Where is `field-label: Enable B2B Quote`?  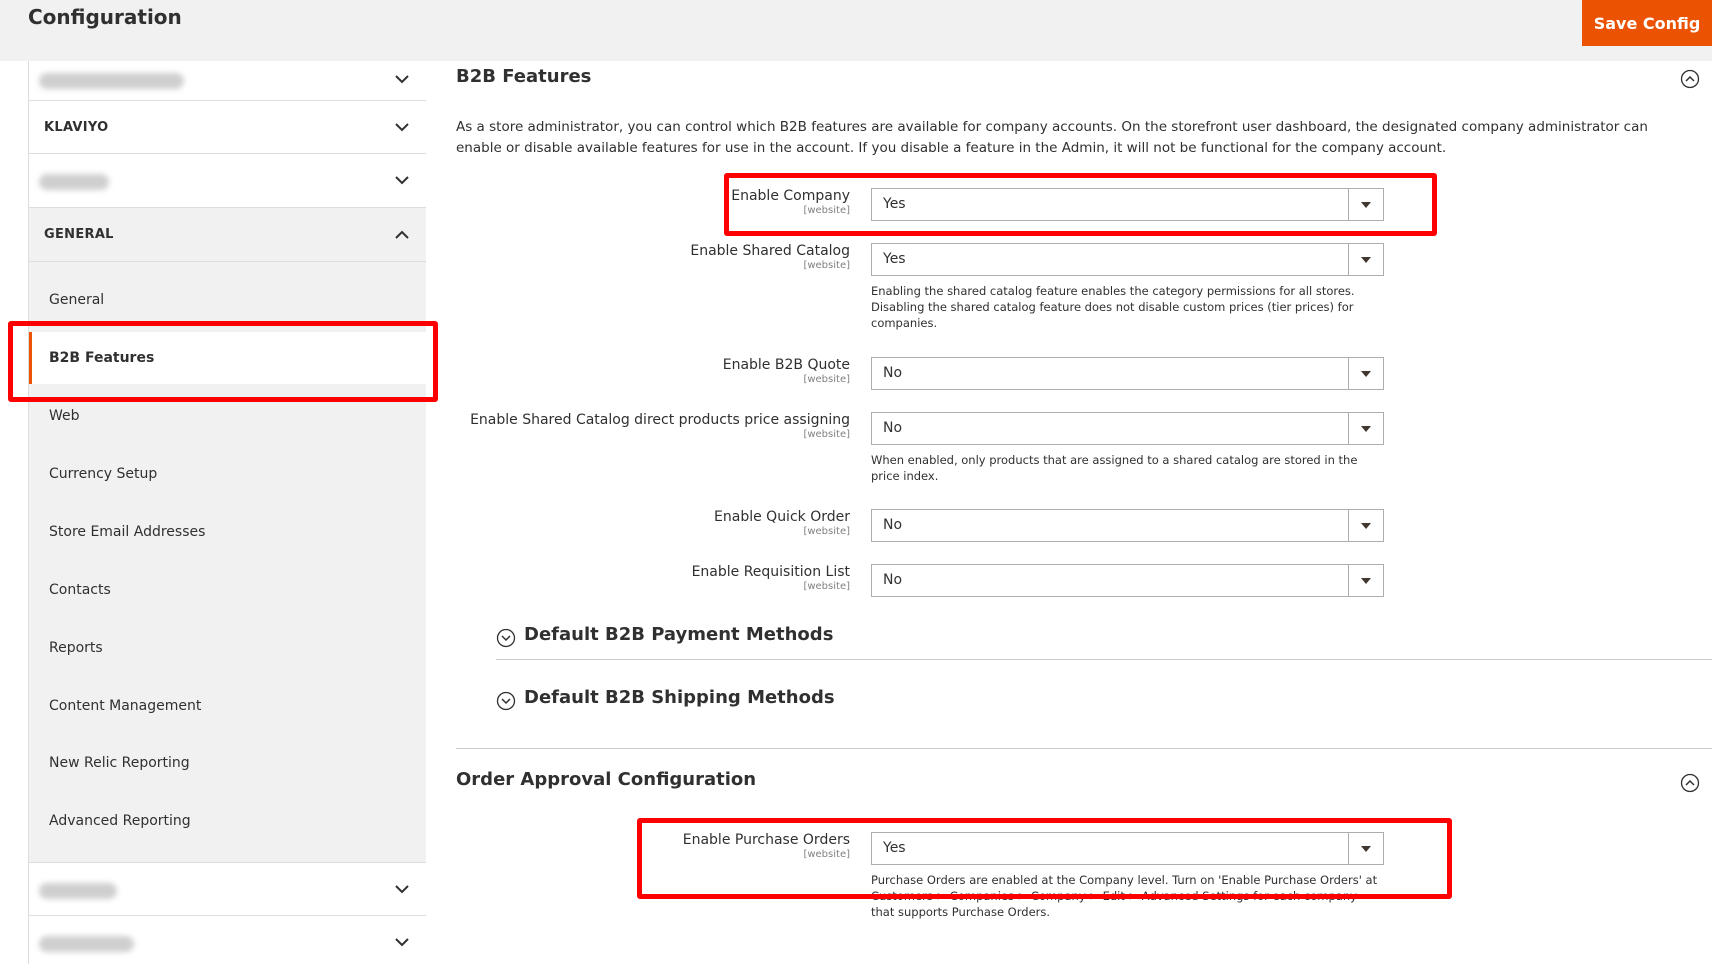 field-label: Enable B2B Quote is located at coordinates (786, 365).